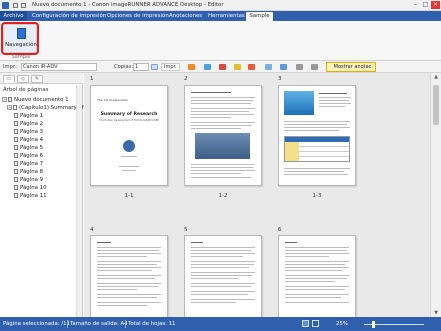  What do you see at coordinates (113, 100) in the screenshot?
I see `cover-org-text: The 1st Organization` at bounding box center [113, 100].